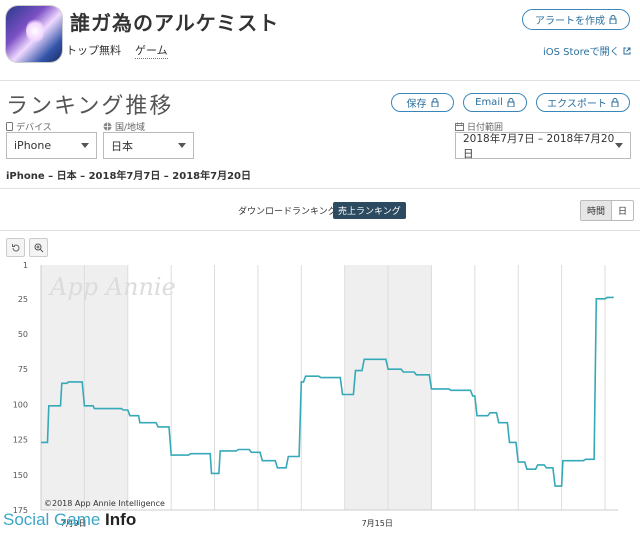  What do you see at coordinates (104, 503) in the screenshot?
I see `chart-copyright: ©2018 App Annie Intelligence` at bounding box center [104, 503].